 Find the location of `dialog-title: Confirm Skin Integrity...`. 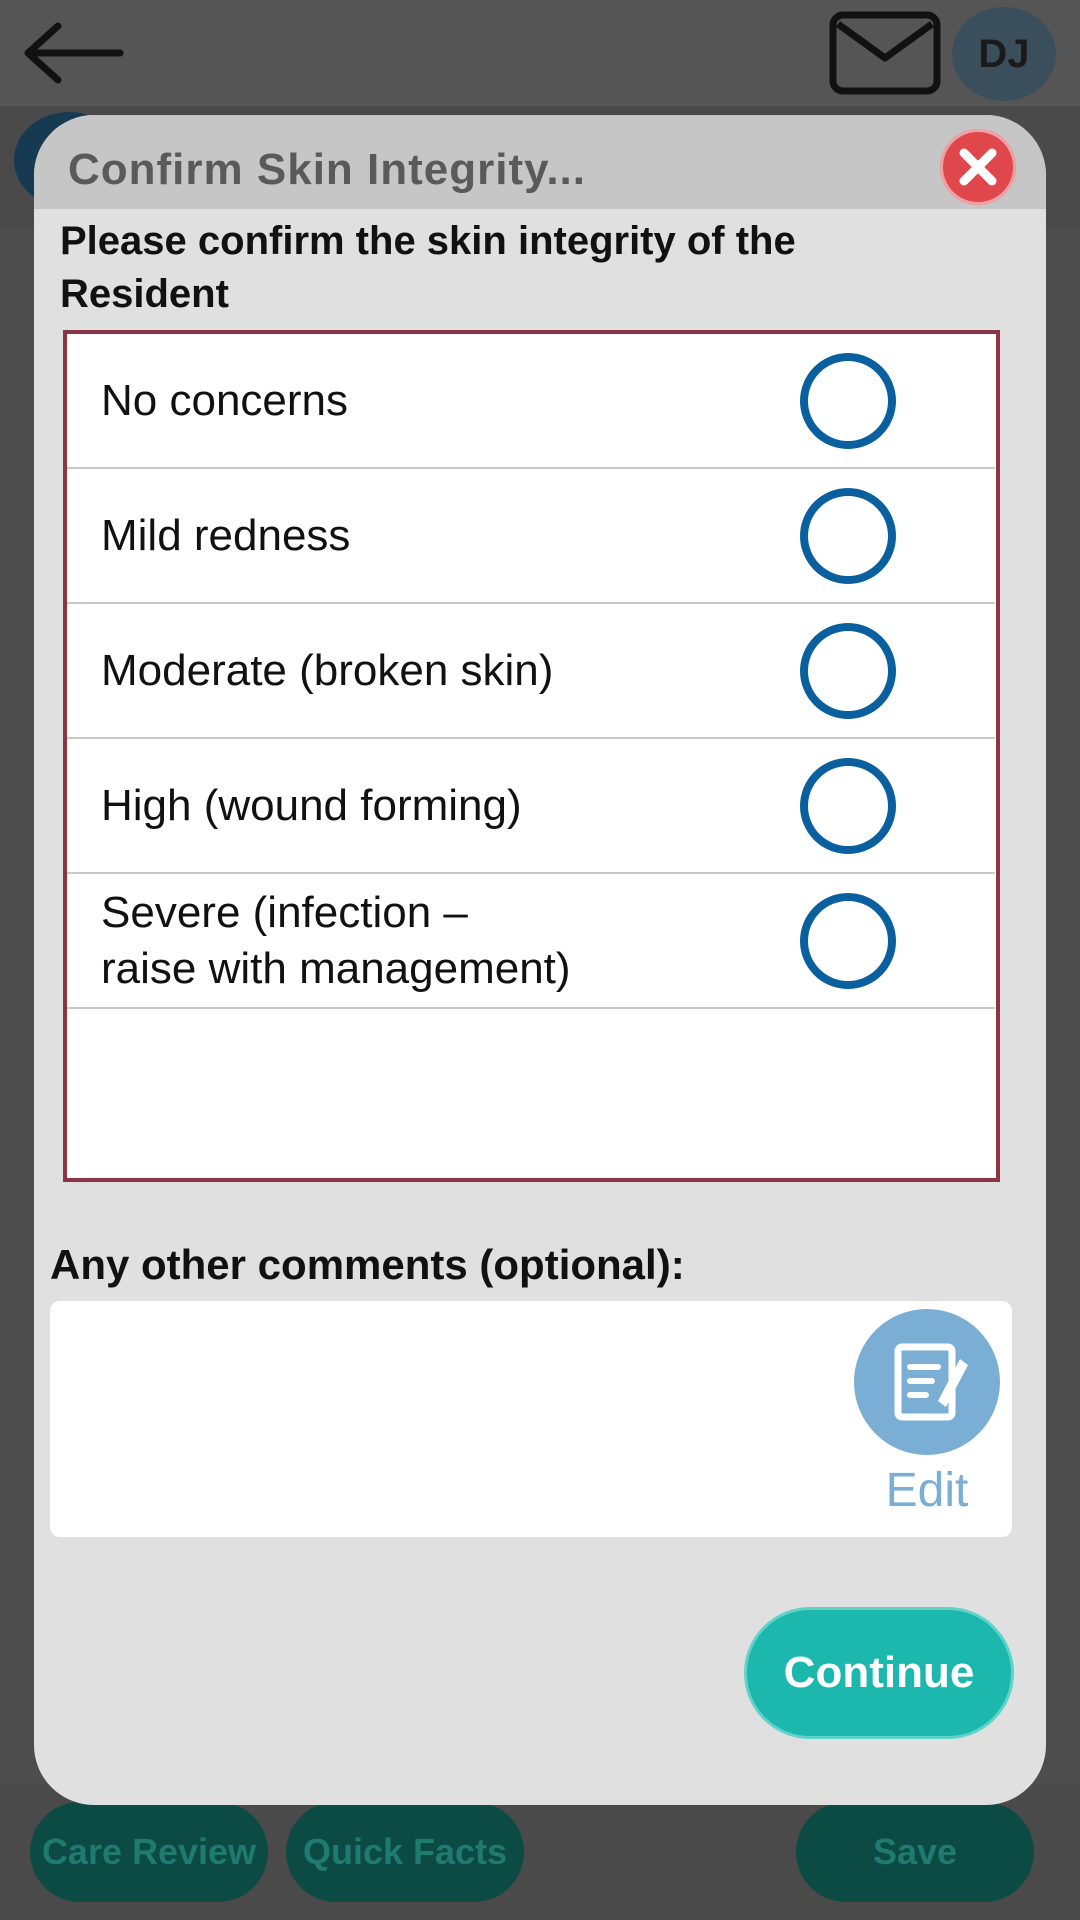

dialog-title: Confirm Skin Integrity... is located at coordinates (327, 169).